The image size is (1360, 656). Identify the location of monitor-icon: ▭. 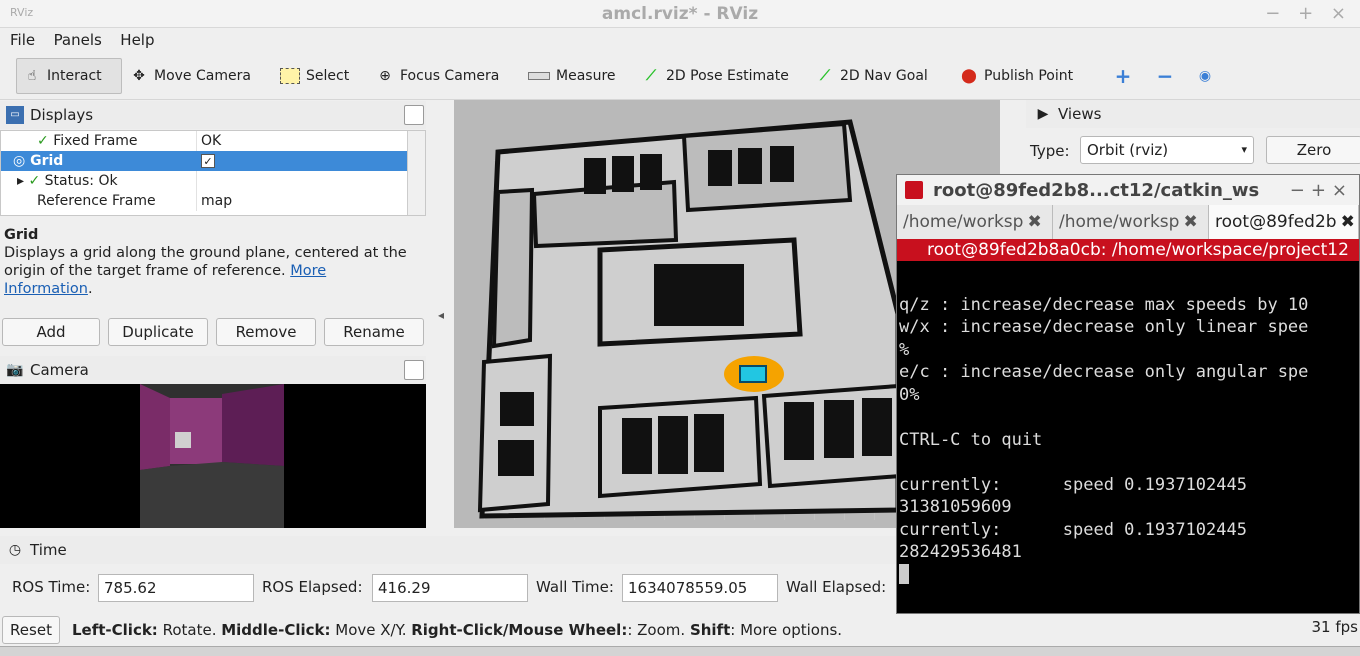
(15, 115).